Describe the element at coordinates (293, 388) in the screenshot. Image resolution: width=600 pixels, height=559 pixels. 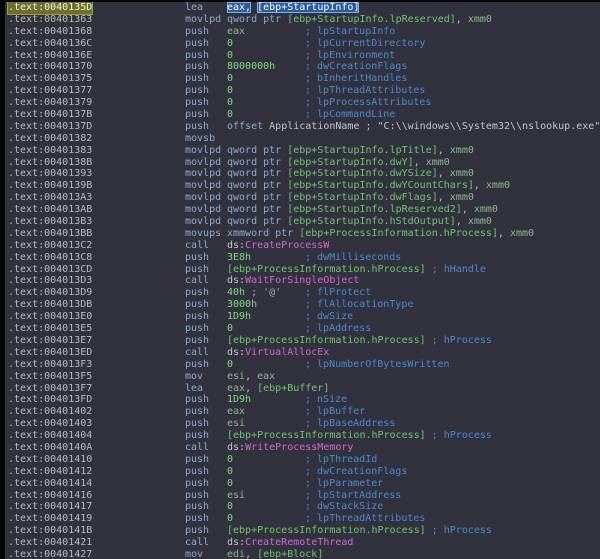
I see `token-var: [ebp+Buffer]` at that location.